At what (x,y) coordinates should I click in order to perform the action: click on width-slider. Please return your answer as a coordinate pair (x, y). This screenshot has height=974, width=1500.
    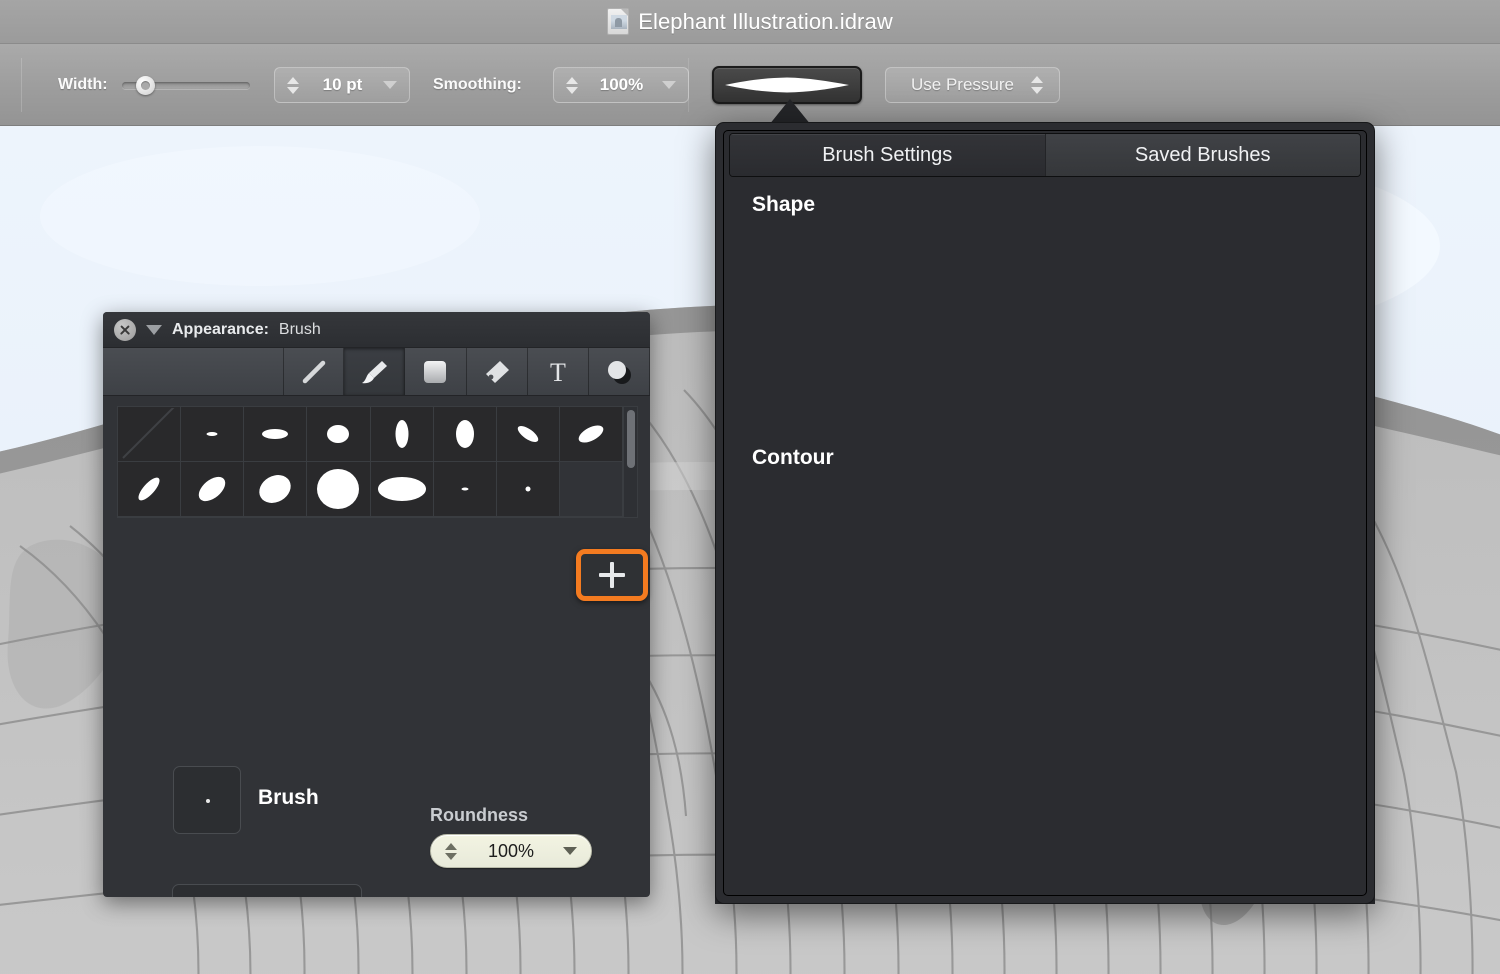
    Looking at the image, I should click on (185, 85).